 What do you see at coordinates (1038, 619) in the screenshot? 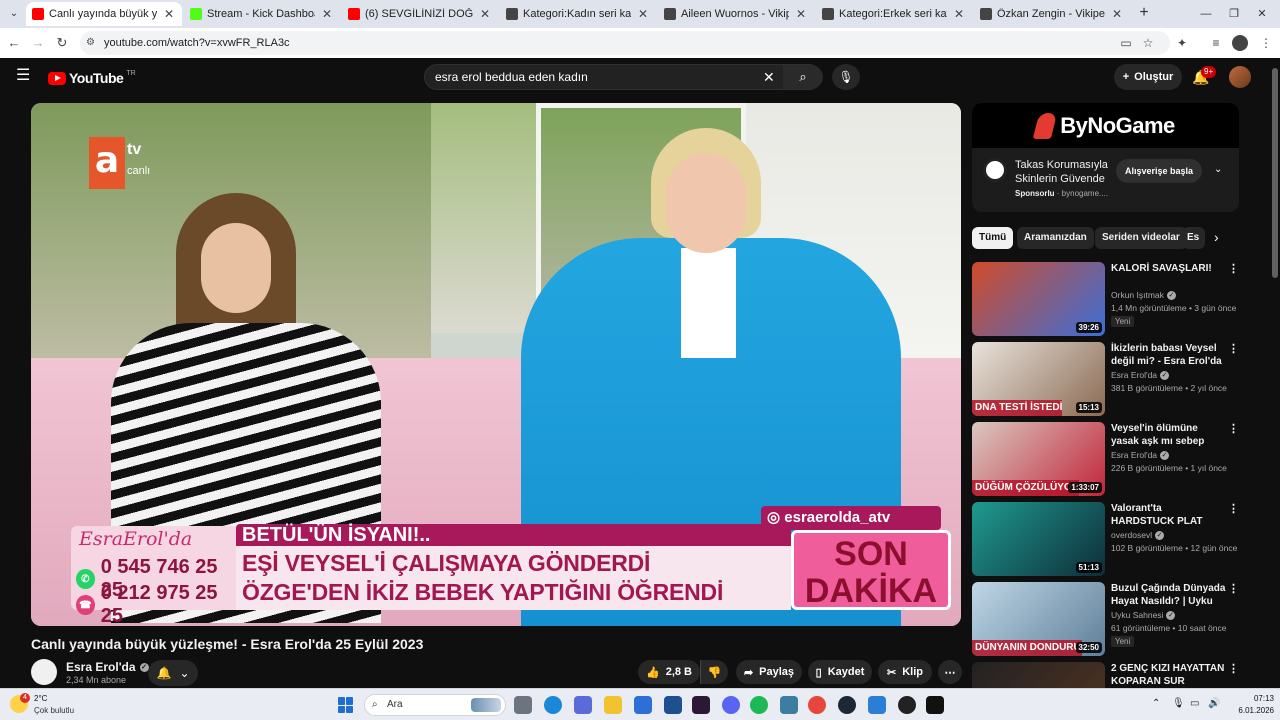
I see `video-thumbnail: DÜNYANIN DONDURUCU TARİHİ32:50` at bounding box center [1038, 619].